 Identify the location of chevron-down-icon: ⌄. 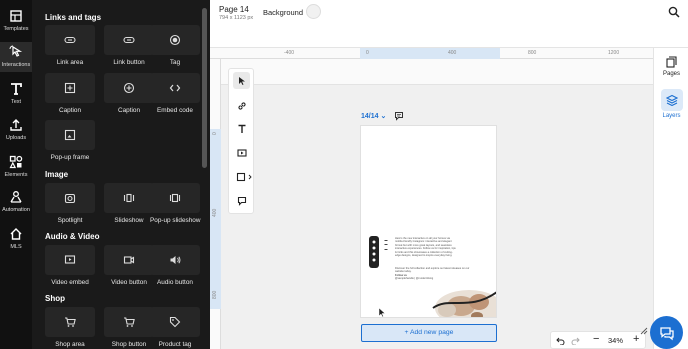
(383, 116).